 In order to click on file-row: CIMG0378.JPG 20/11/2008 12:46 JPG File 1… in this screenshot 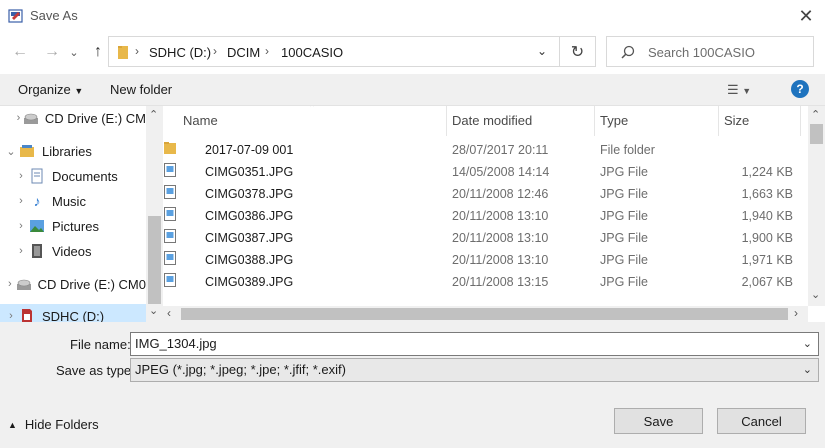, I will do `click(485, 195)`.